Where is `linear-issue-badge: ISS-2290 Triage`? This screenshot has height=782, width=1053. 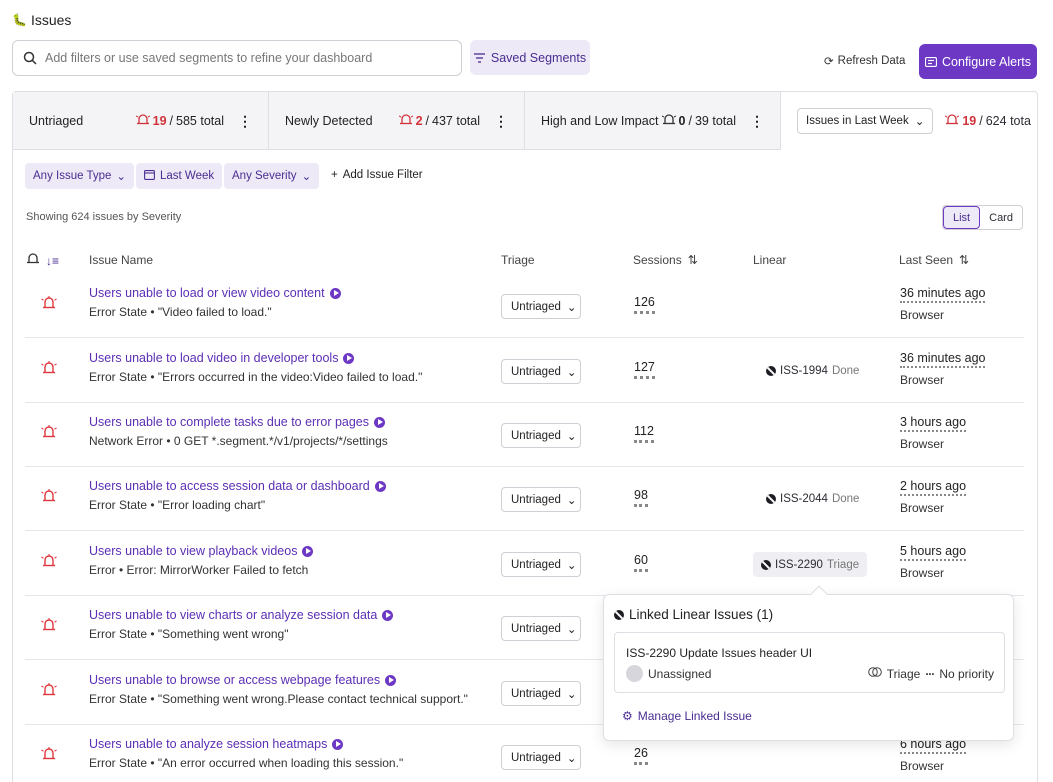 linear-issue-badge: ISS-2290 Triage is located at coordinates (810, 564).